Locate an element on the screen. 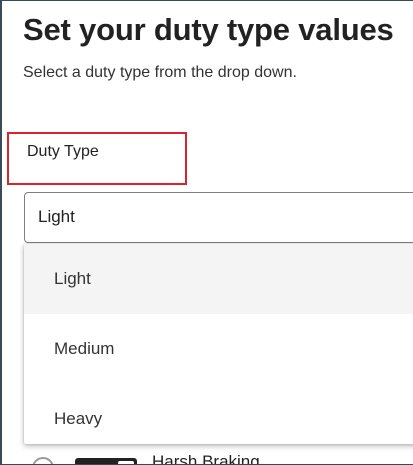  harsh-braking-radio is located at coordinates (43, 460).